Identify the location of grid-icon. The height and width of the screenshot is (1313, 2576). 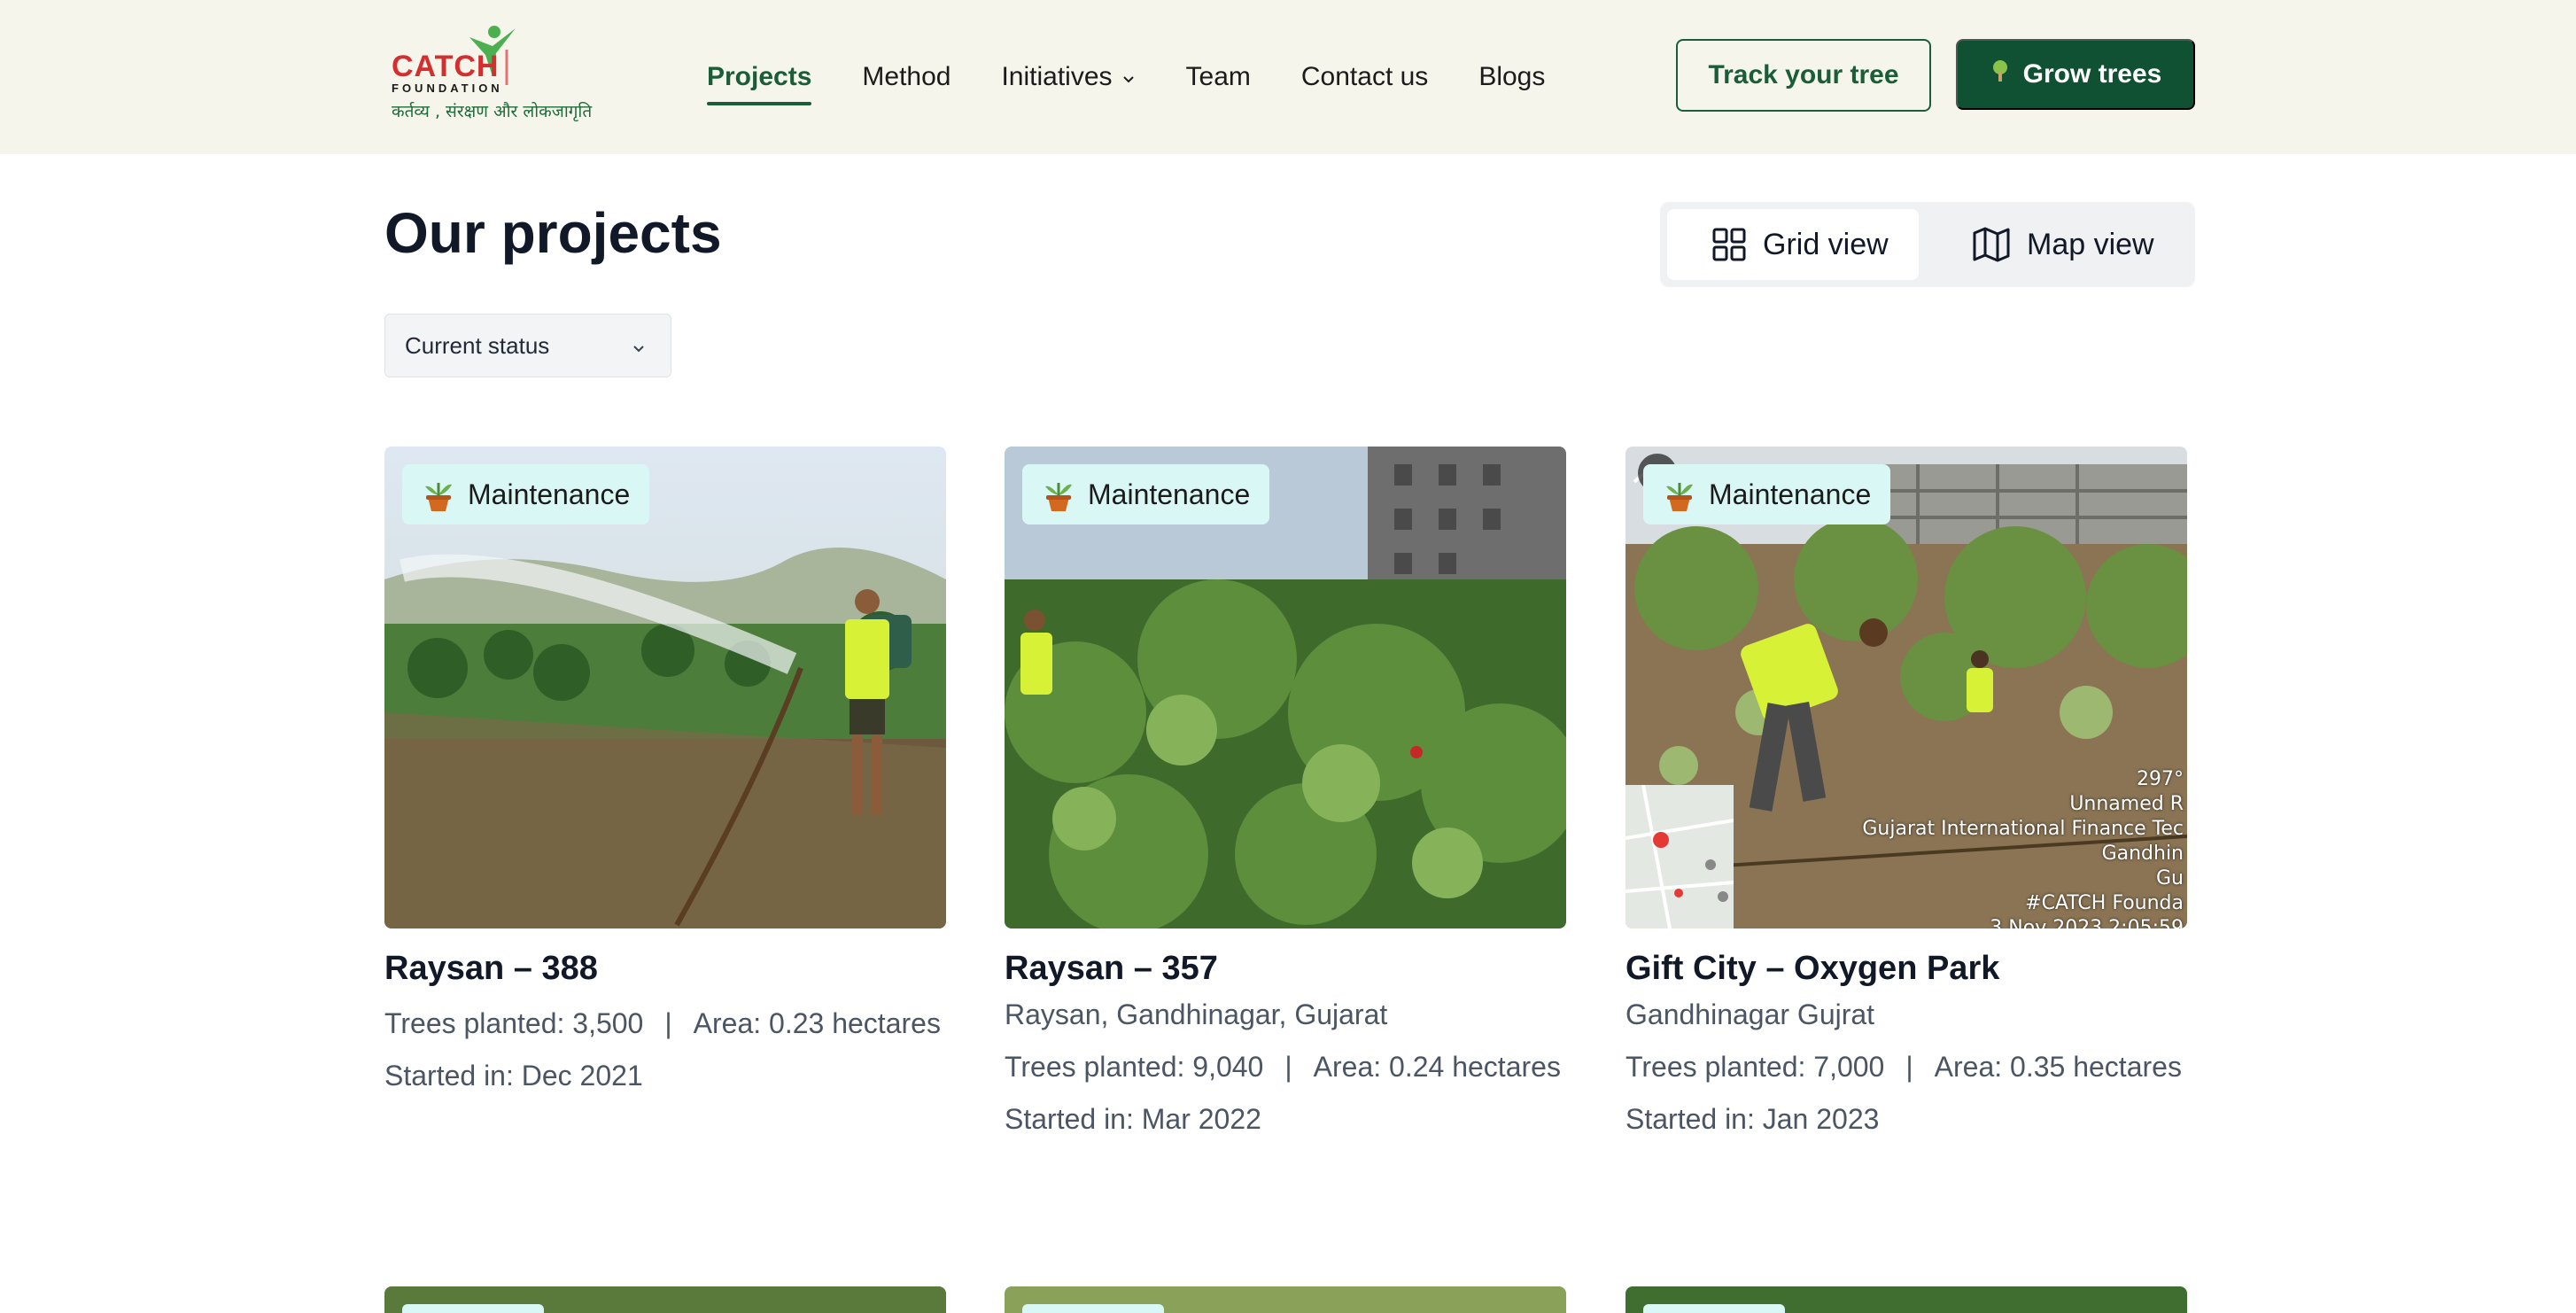
(1729, 244).